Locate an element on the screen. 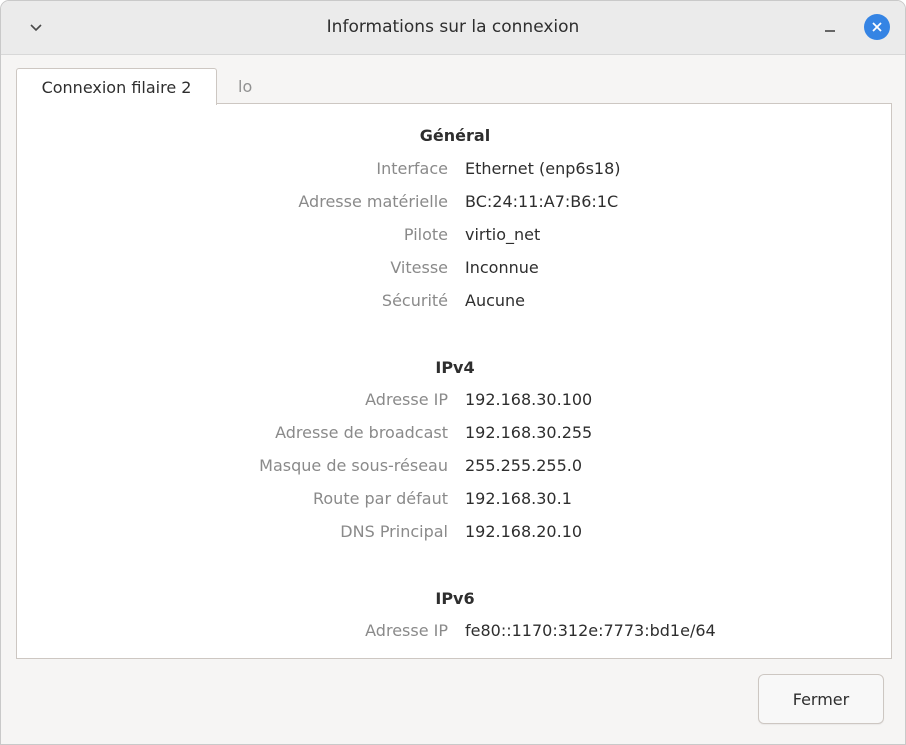  info-row-interface: Interface Ethernet (enp6s18) is located at coordinates (455, 171).